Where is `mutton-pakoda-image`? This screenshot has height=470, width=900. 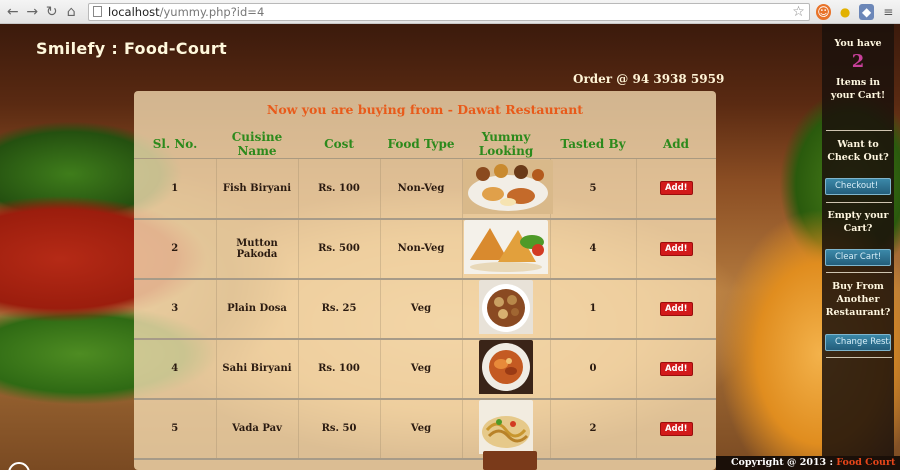
mutton-pakoda-image is located at coordinates (506, 248).